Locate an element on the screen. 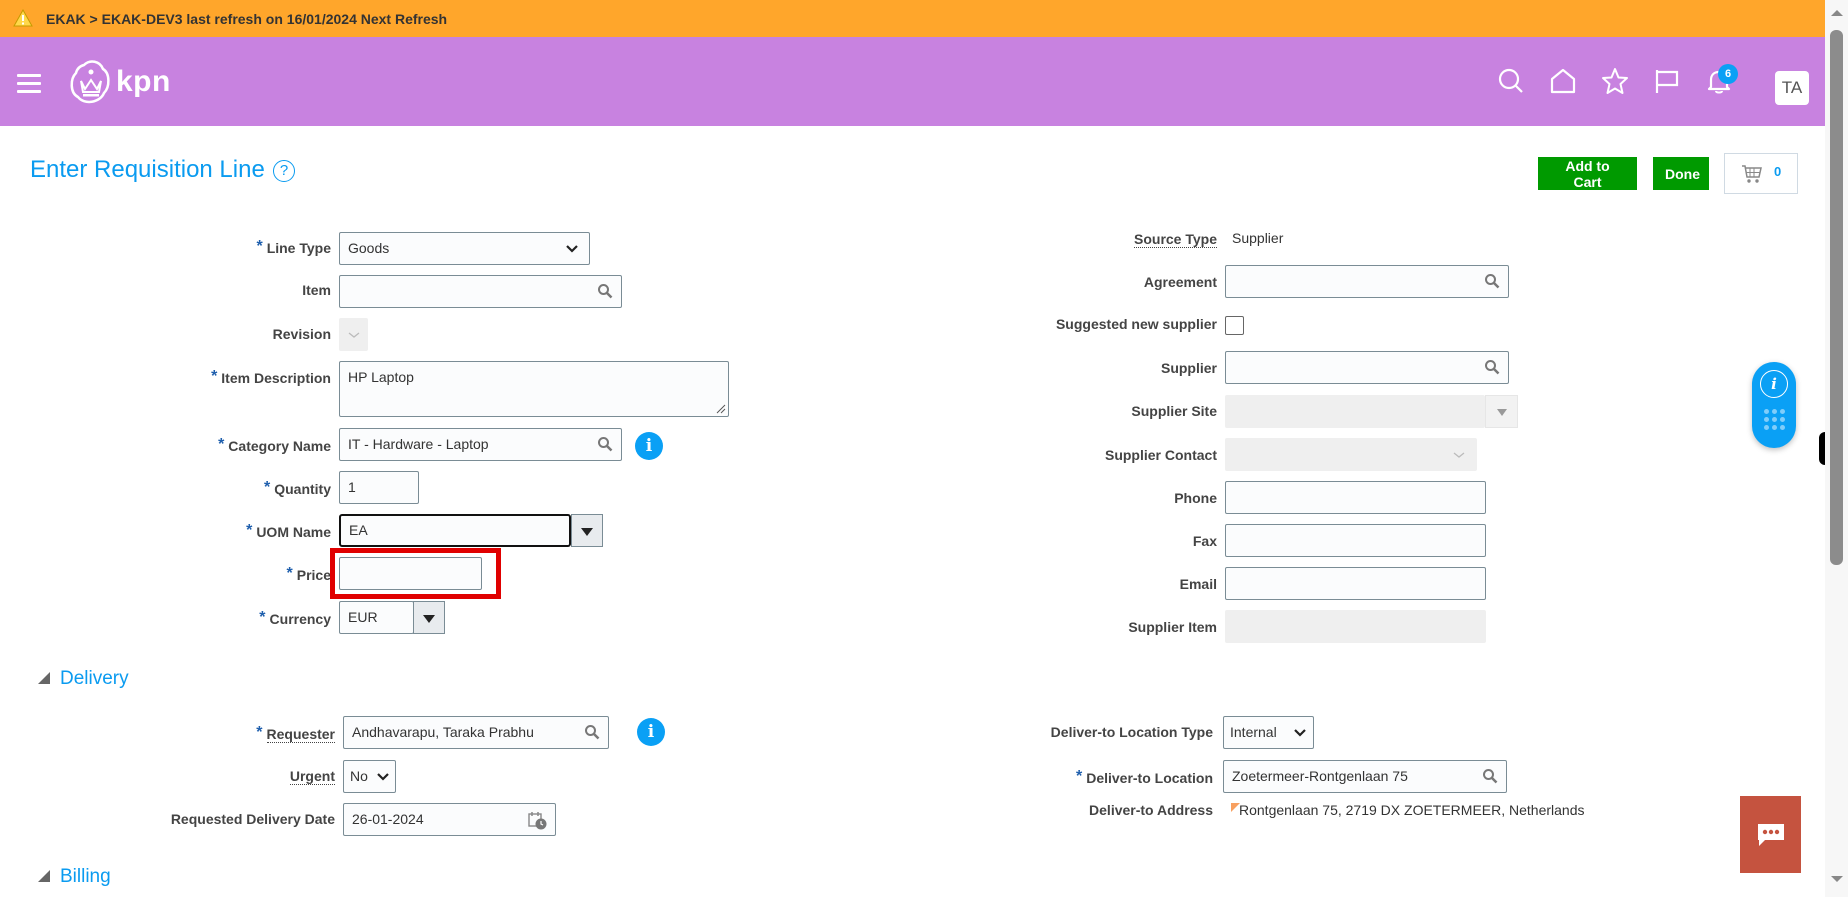 The height and width of the screenshot is (897, 1848). shopping-cart-icon is located at coordinates (1752, 174).